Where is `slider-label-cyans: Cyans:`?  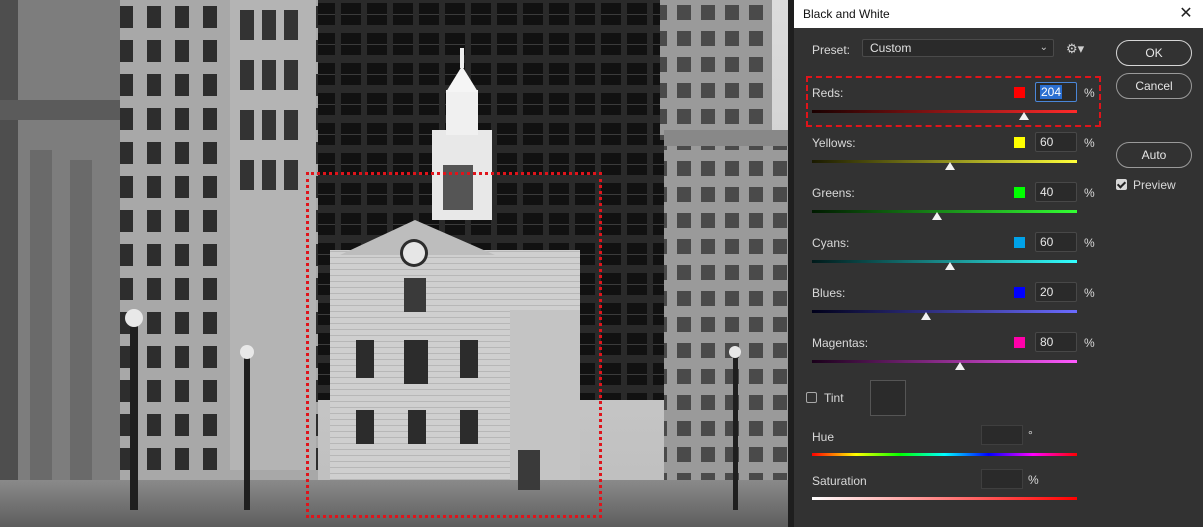 slider-label-cyans: Cyans: is located at coordinates (831, 243).